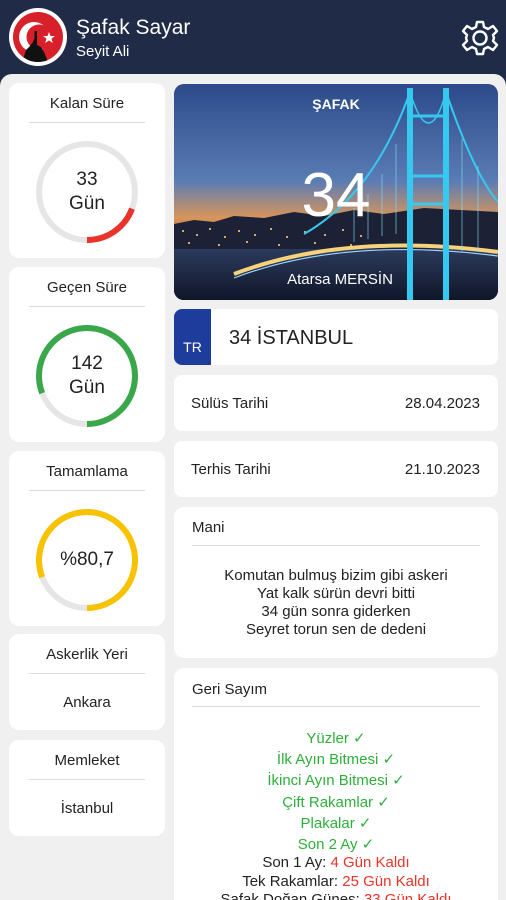 The image size is (506, 900). Describe the element at coordinates (87, 192) in the screenshot. I see `remaining-value: 33 Gün` at that location.